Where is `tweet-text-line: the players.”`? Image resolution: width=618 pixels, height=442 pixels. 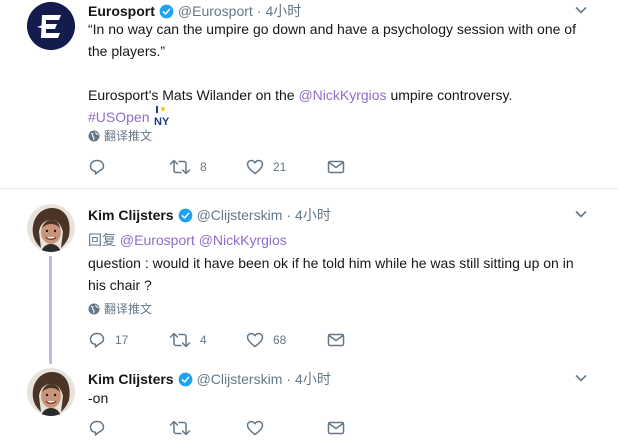 tweet-text-line: the players.” is located at coordinates (127, 51).